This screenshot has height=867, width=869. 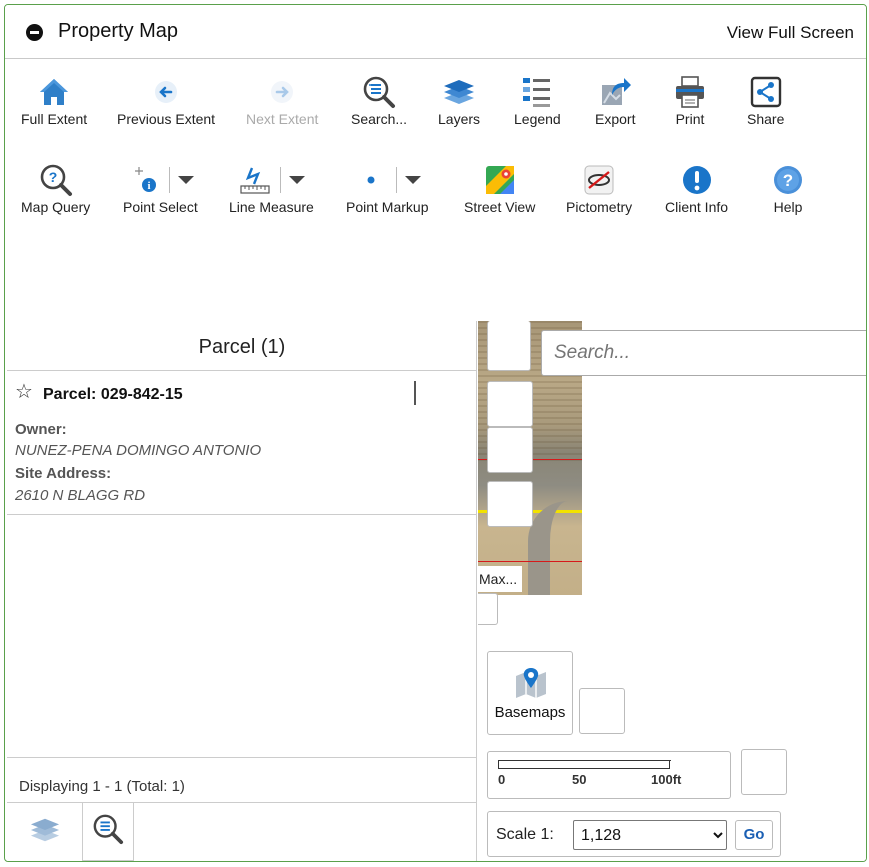 I want to click on legend-button: Legend, so click(x=537, y=100).